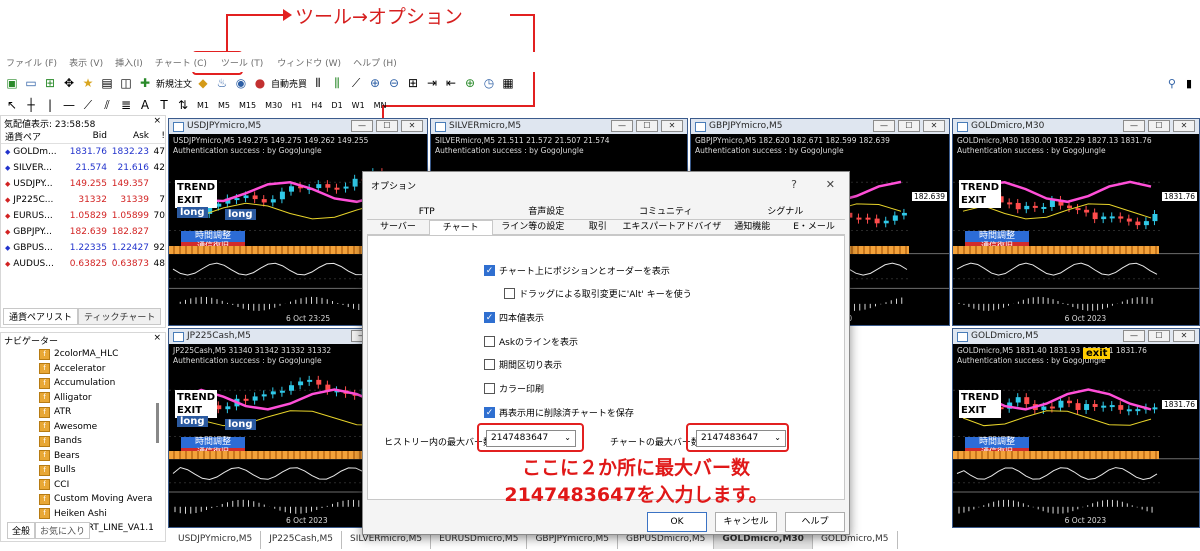 This screenshot has height=551, width=1200. What do you see at coordinates (298, 126) in the screenshot?
I see `chart-titlebar: USDJPYmicro,M5 — ☐ ✕` at bounding box center [298, 126].